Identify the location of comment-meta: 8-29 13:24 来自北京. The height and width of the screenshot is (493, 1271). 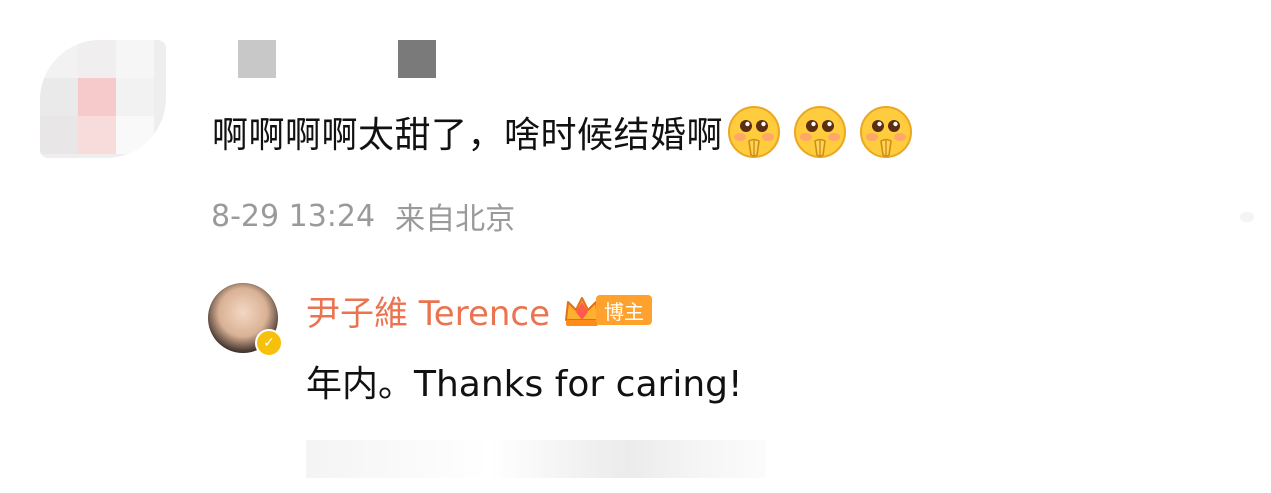
(363, 217).